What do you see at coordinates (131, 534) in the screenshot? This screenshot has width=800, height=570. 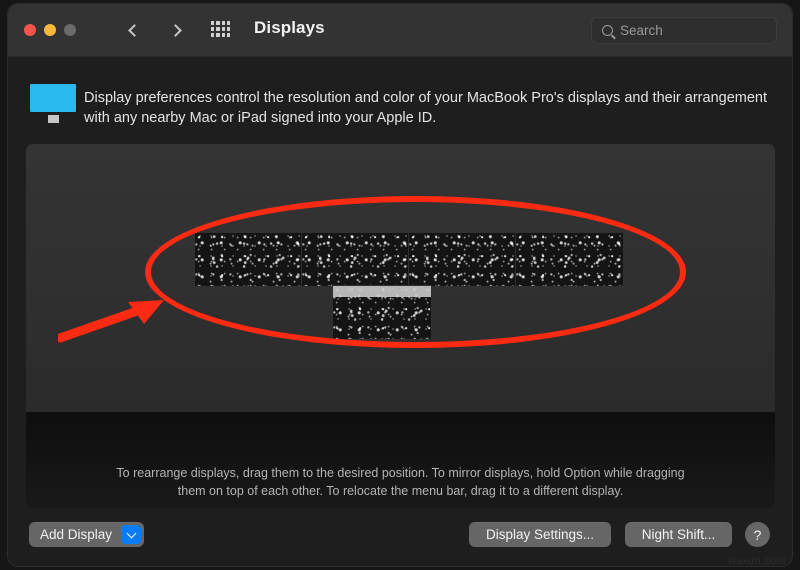 I see `chevron-down-icon` at bounding box center [131, 534].